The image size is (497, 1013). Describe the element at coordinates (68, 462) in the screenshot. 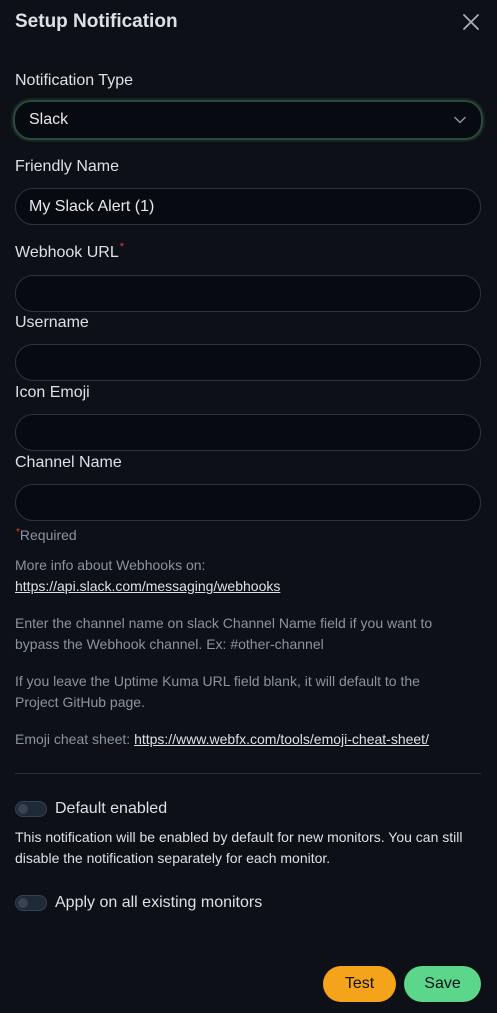

I see `channel-name-label: Channel Name` at that location.